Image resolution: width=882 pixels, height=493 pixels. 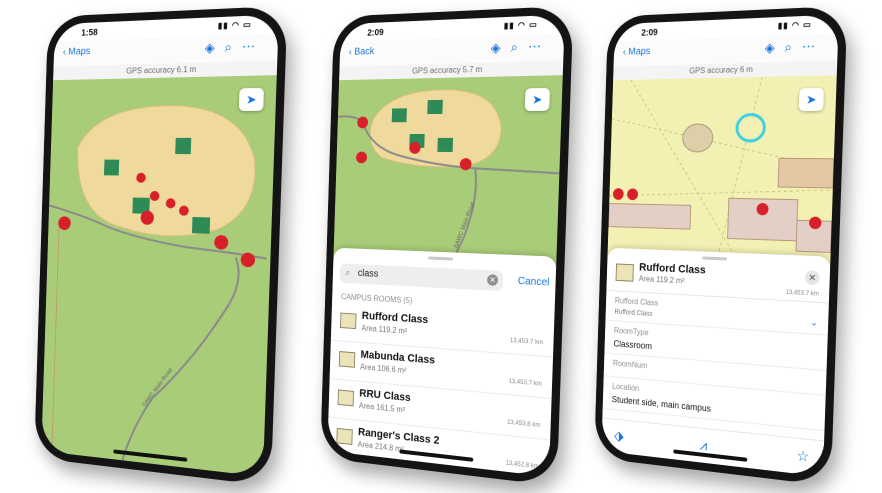 I want to click on close-icon: ✕, so click(x=812, y=278).